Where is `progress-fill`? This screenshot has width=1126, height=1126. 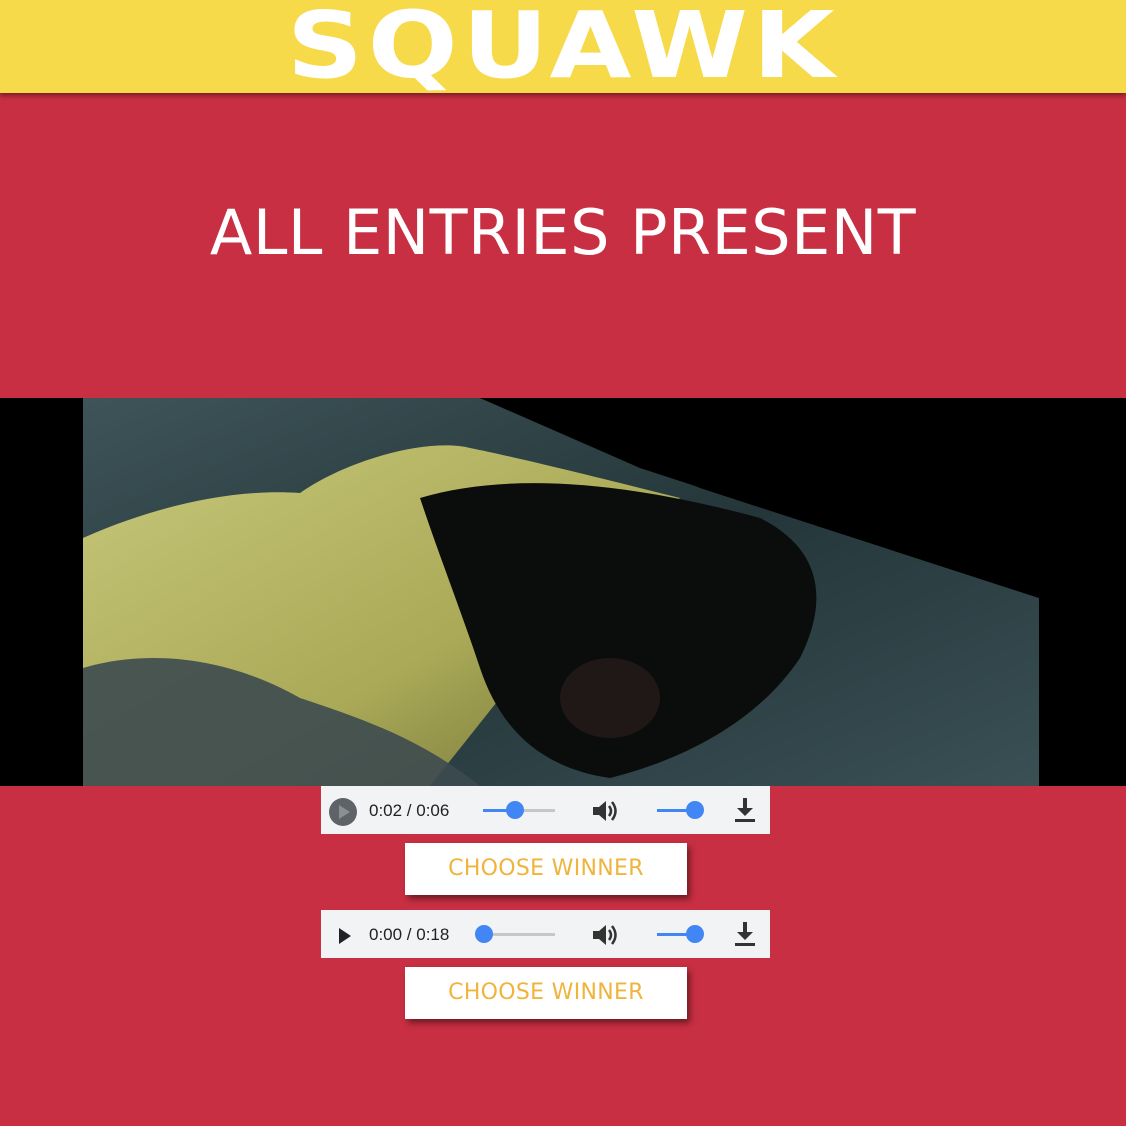 progress-fill is located at coordinates (495, 810).